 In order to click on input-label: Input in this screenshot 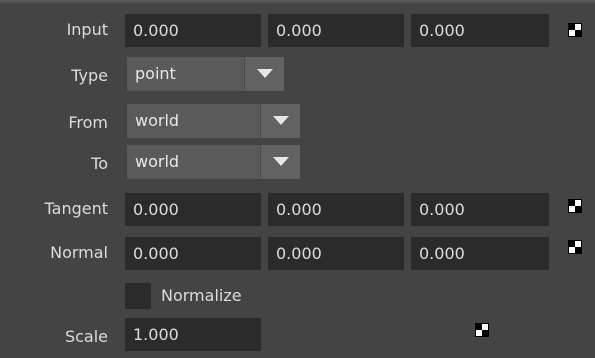, I will do `click(87, 29)`.